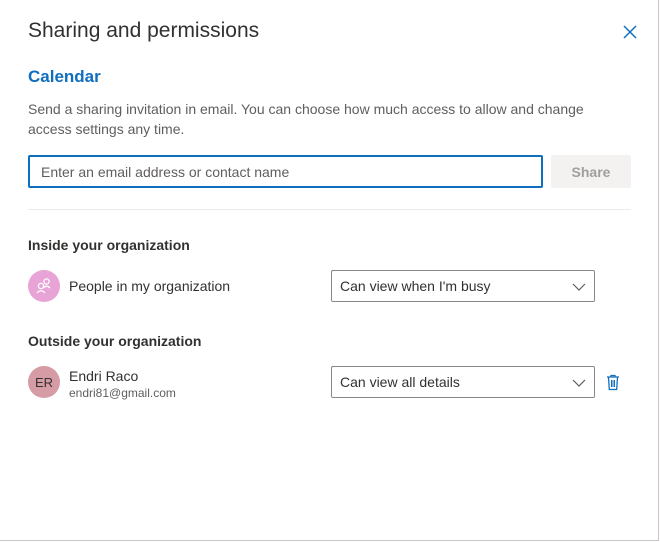 This screenshot has width=660, height=542. I want to click on outside-org-heading: Outside your organization, so click(115, 341).